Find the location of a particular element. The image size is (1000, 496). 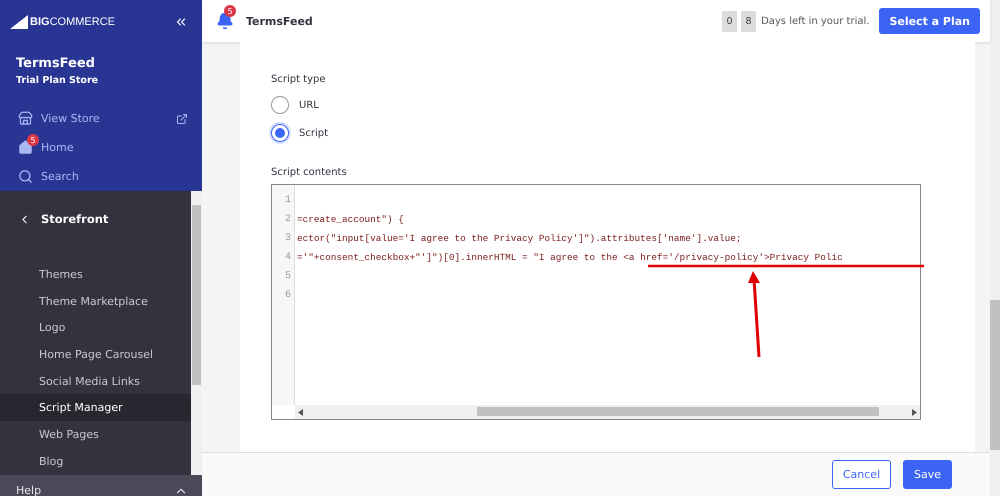

trial-text: Days left in your trial. is located at coordinates (815, 21).